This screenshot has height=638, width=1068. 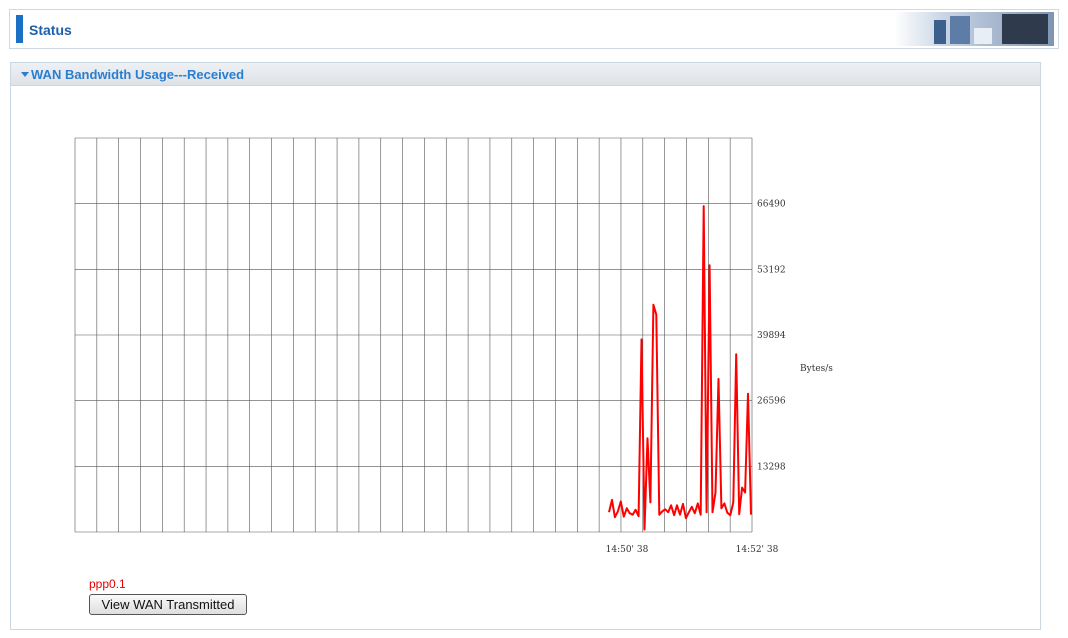 What do you see at coordinates (816, 369) in the screenshot?
I see `y-unit-label: Bytes/s` at bounding box center [816, 369].